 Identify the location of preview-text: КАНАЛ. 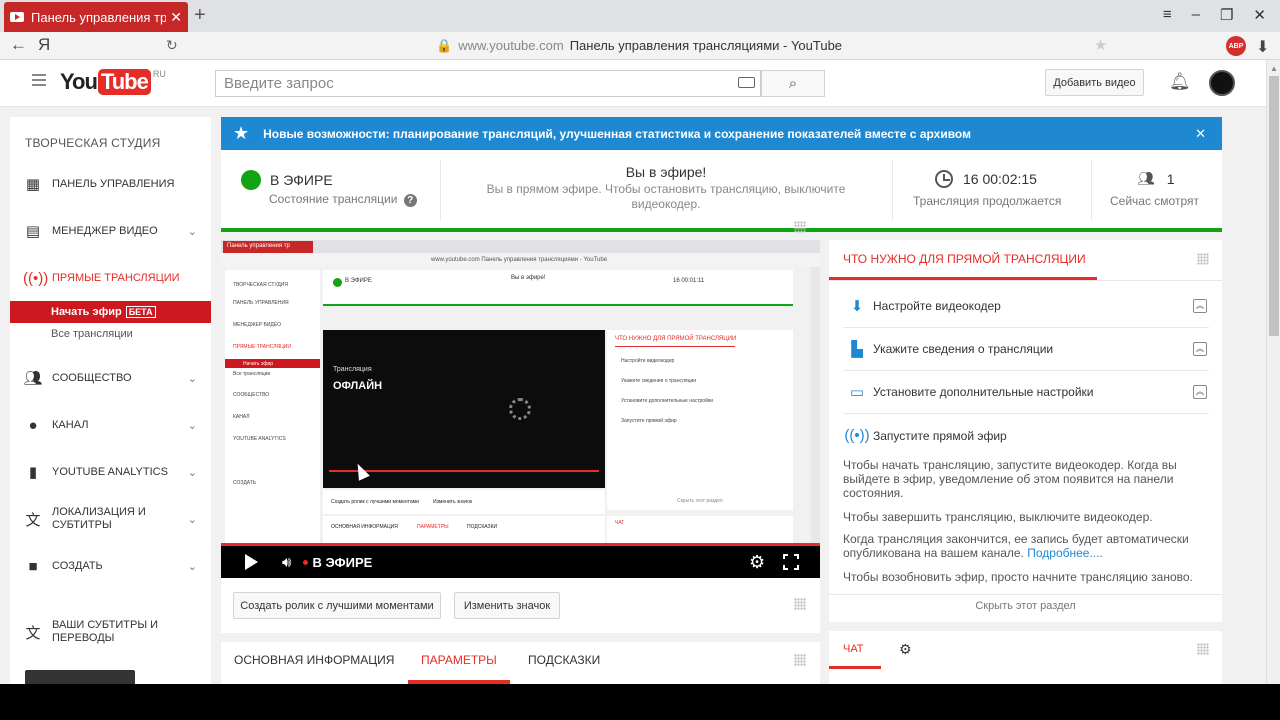
(241, 417).